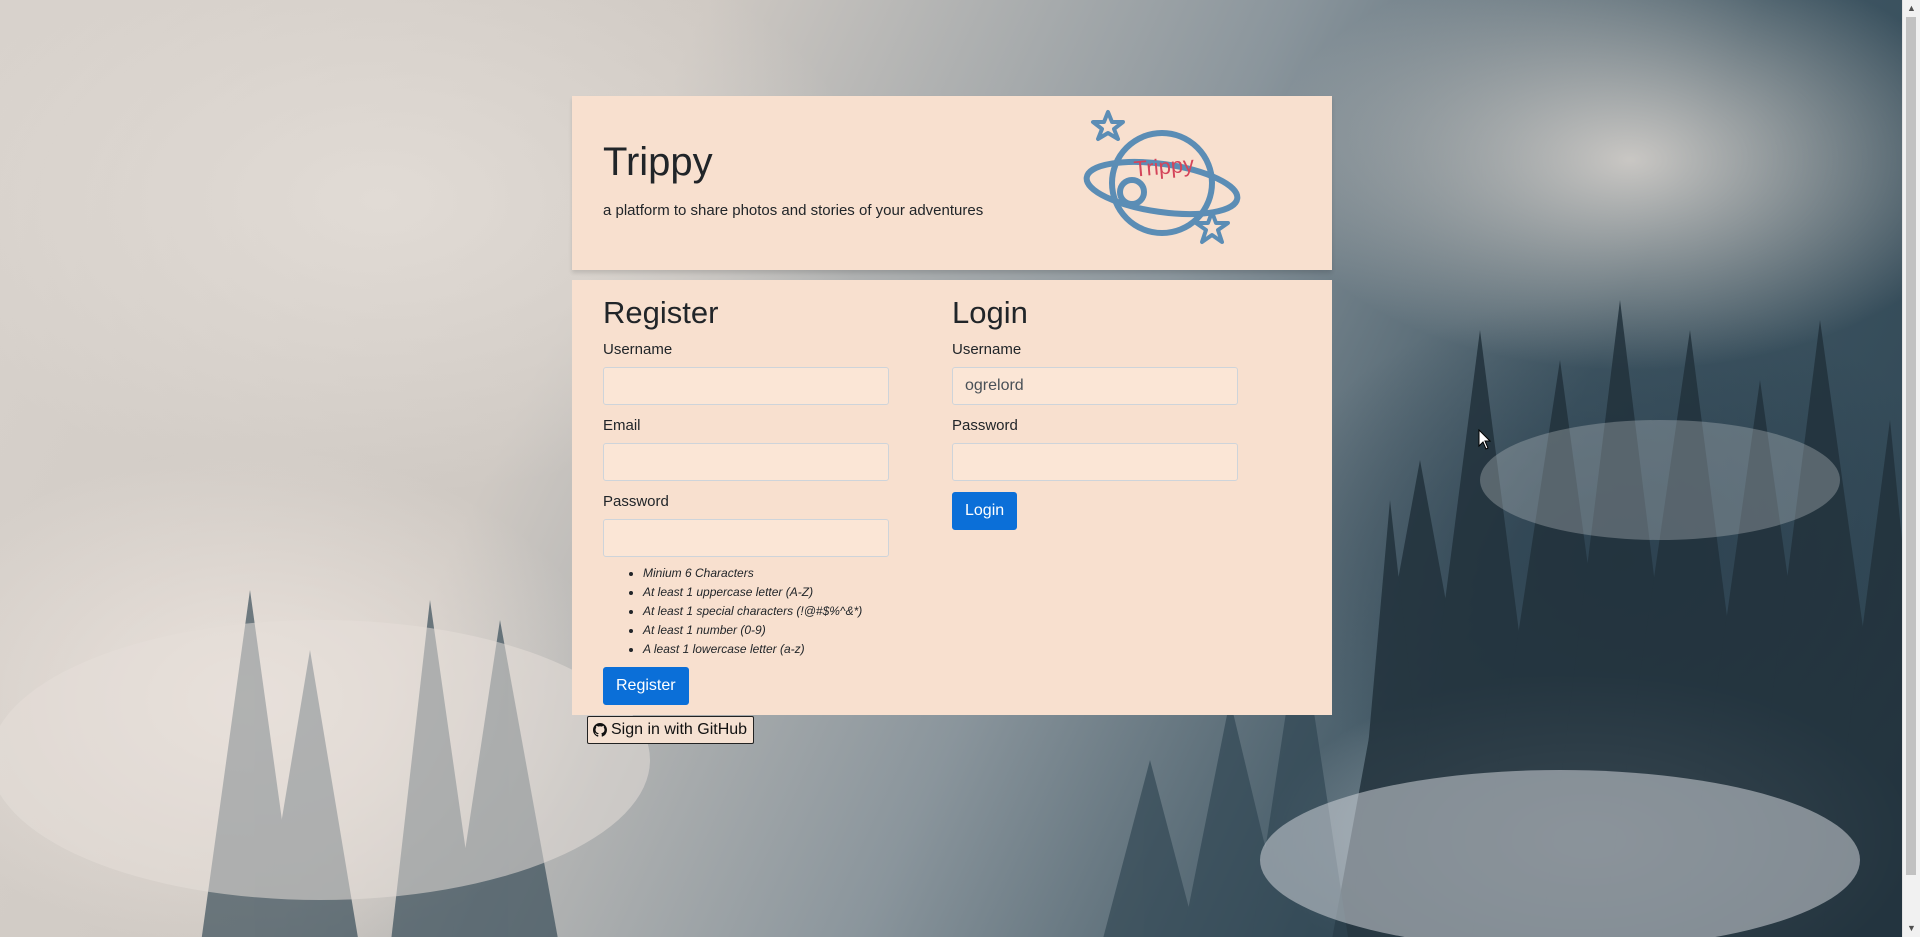  Describe the element at coordinates (773, 573) in the screenshot. I see `password-rule: Minium 6 Characters` at that location.